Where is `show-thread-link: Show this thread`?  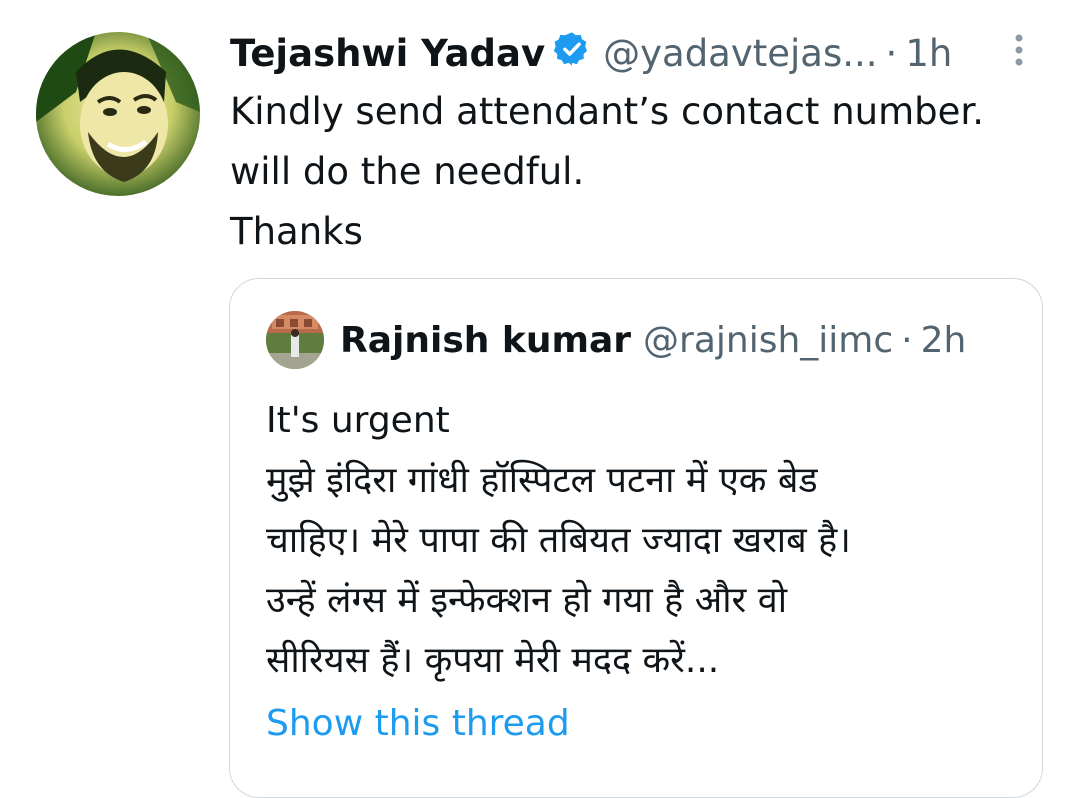 show-thread-link: Show this thread is located at coordinates (418, 723).